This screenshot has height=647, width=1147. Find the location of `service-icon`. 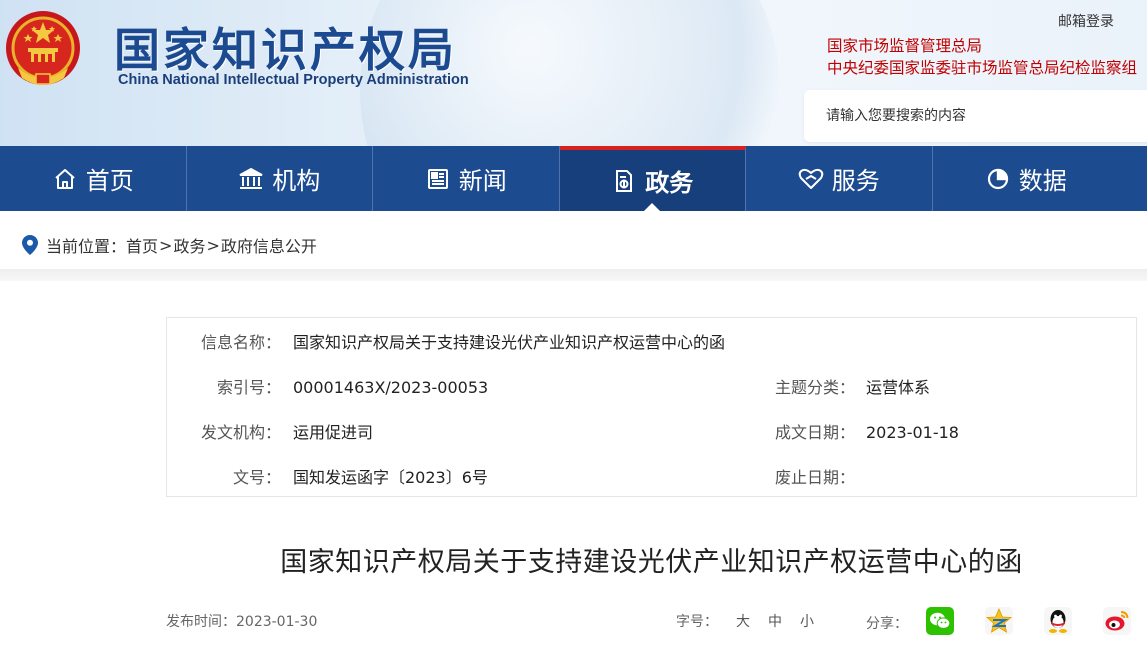

service-icon is located at coordinates (811, 179).